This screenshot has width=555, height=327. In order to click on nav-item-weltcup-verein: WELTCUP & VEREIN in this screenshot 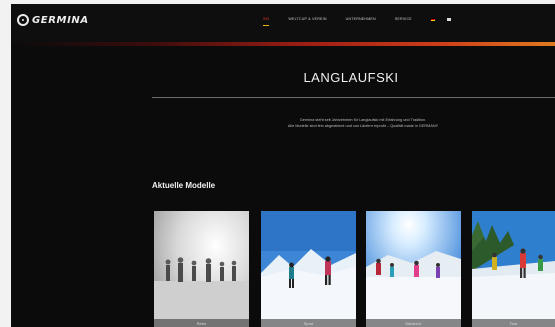, I will do `click(307, 19)`.